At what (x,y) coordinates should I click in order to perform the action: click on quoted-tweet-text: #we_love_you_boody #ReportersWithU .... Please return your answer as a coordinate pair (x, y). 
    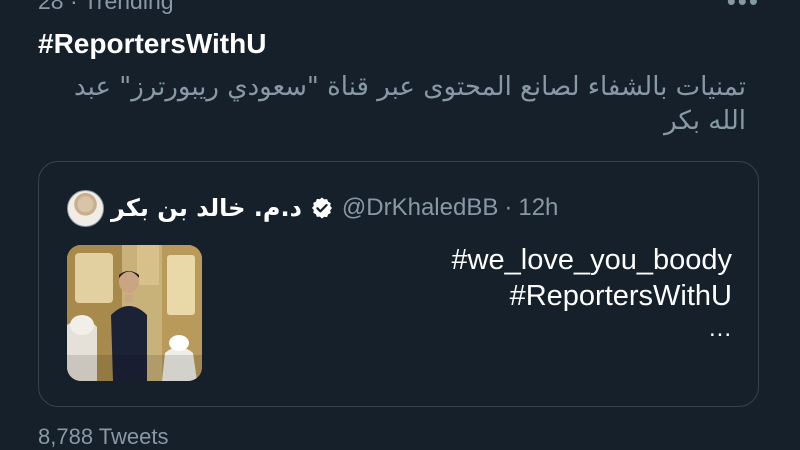
    Looking at the image, I should click on (482, 293).